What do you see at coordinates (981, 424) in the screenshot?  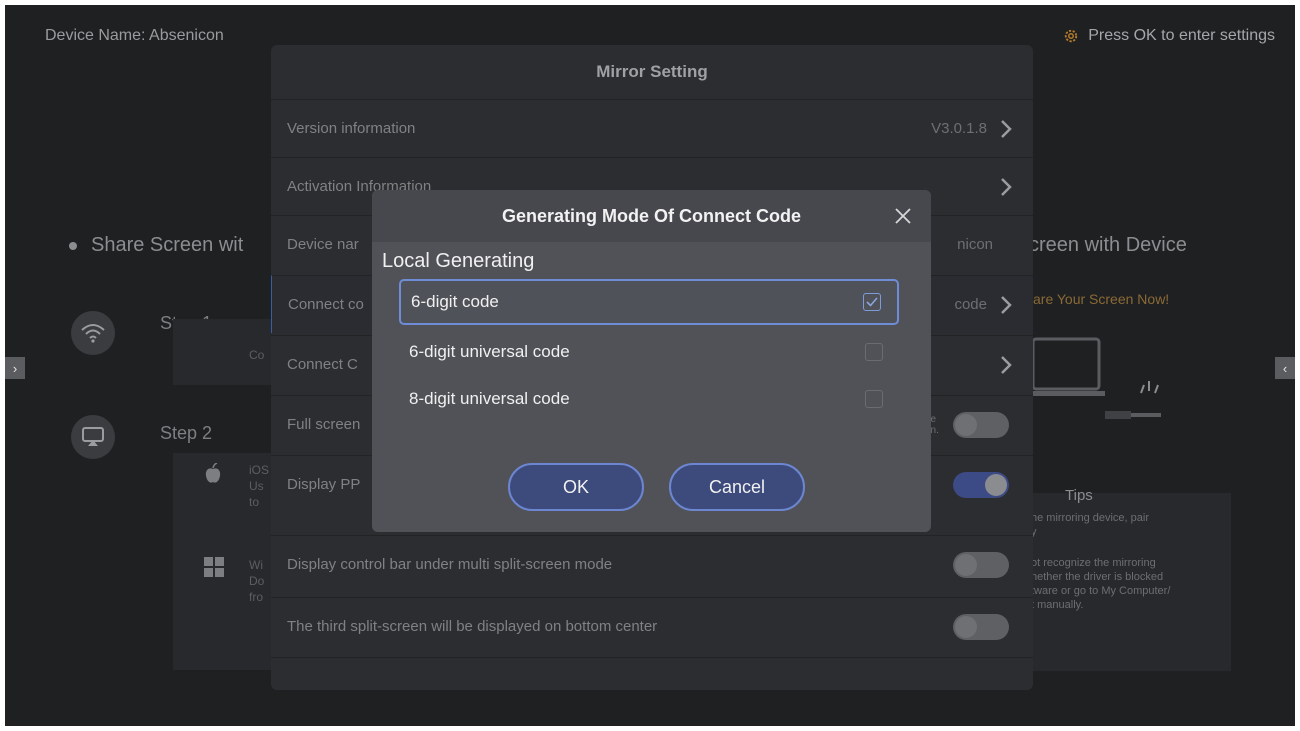 I see `full-screen-toggle` at bounding box center [981, 424].